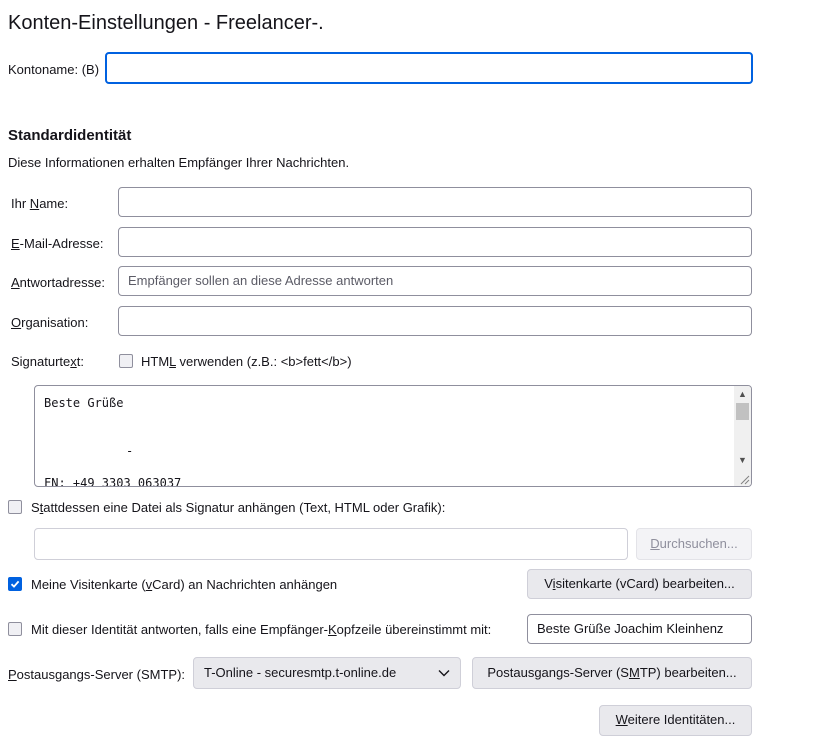  What do you see at coordinates (50, 322) in the screenshot?
I see `organization-label: Organisation:` at bounding box center [50, 322].